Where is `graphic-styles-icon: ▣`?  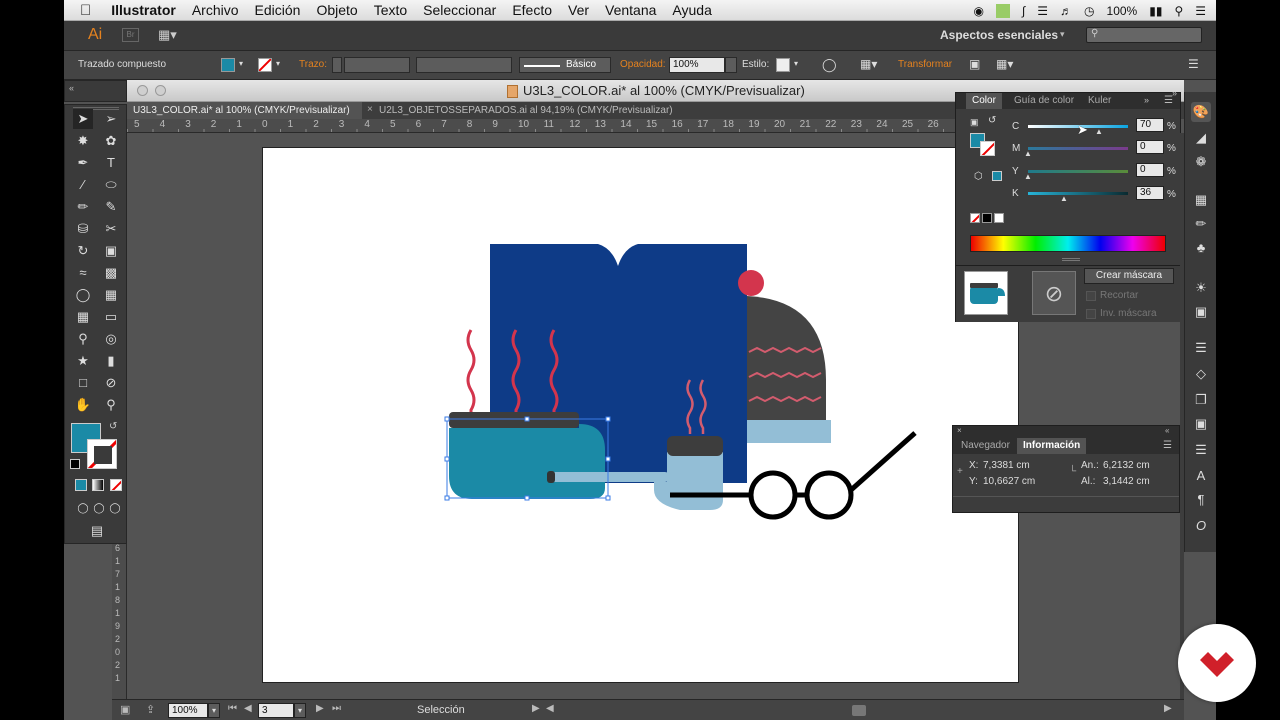
graphic-styles-icon: ▣ is located at coordinates (1201, 312).